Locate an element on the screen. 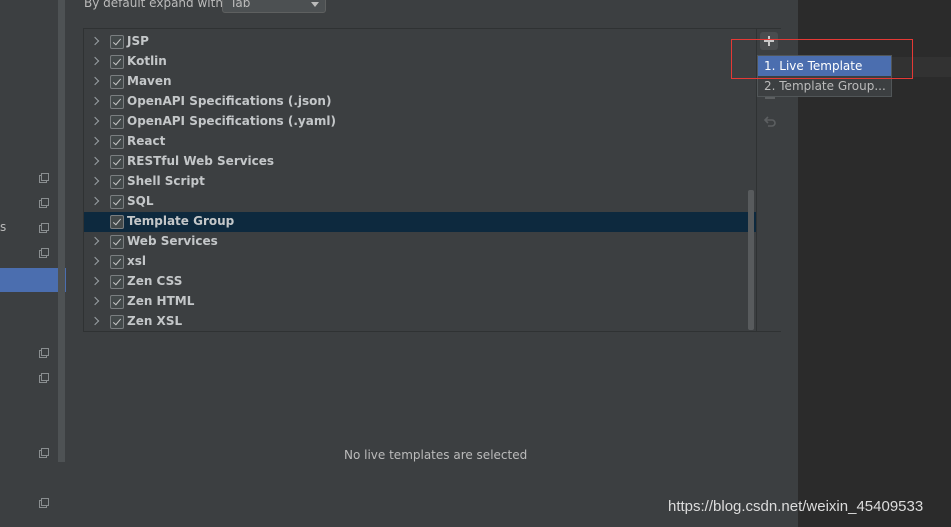  template-group-row: Shell Script is located at coordinates (420, 182).